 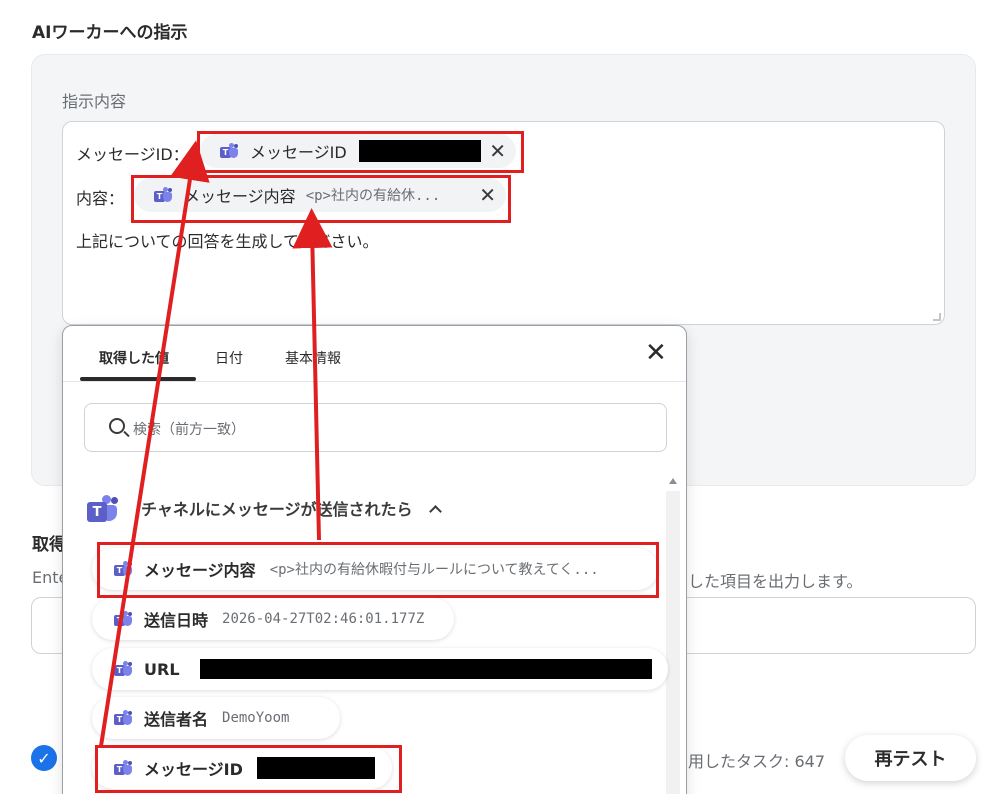 I want to click on chevron-up-icon, so click(x=435, y=511).